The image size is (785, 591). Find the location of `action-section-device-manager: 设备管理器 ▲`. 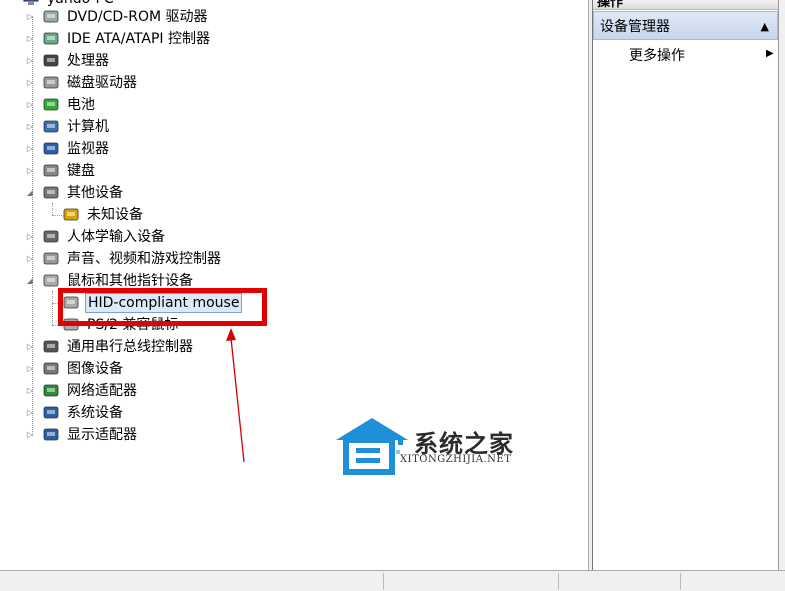

action-section-device-manager: 设备管理器 ▲ is located at coordinates (685, 25).